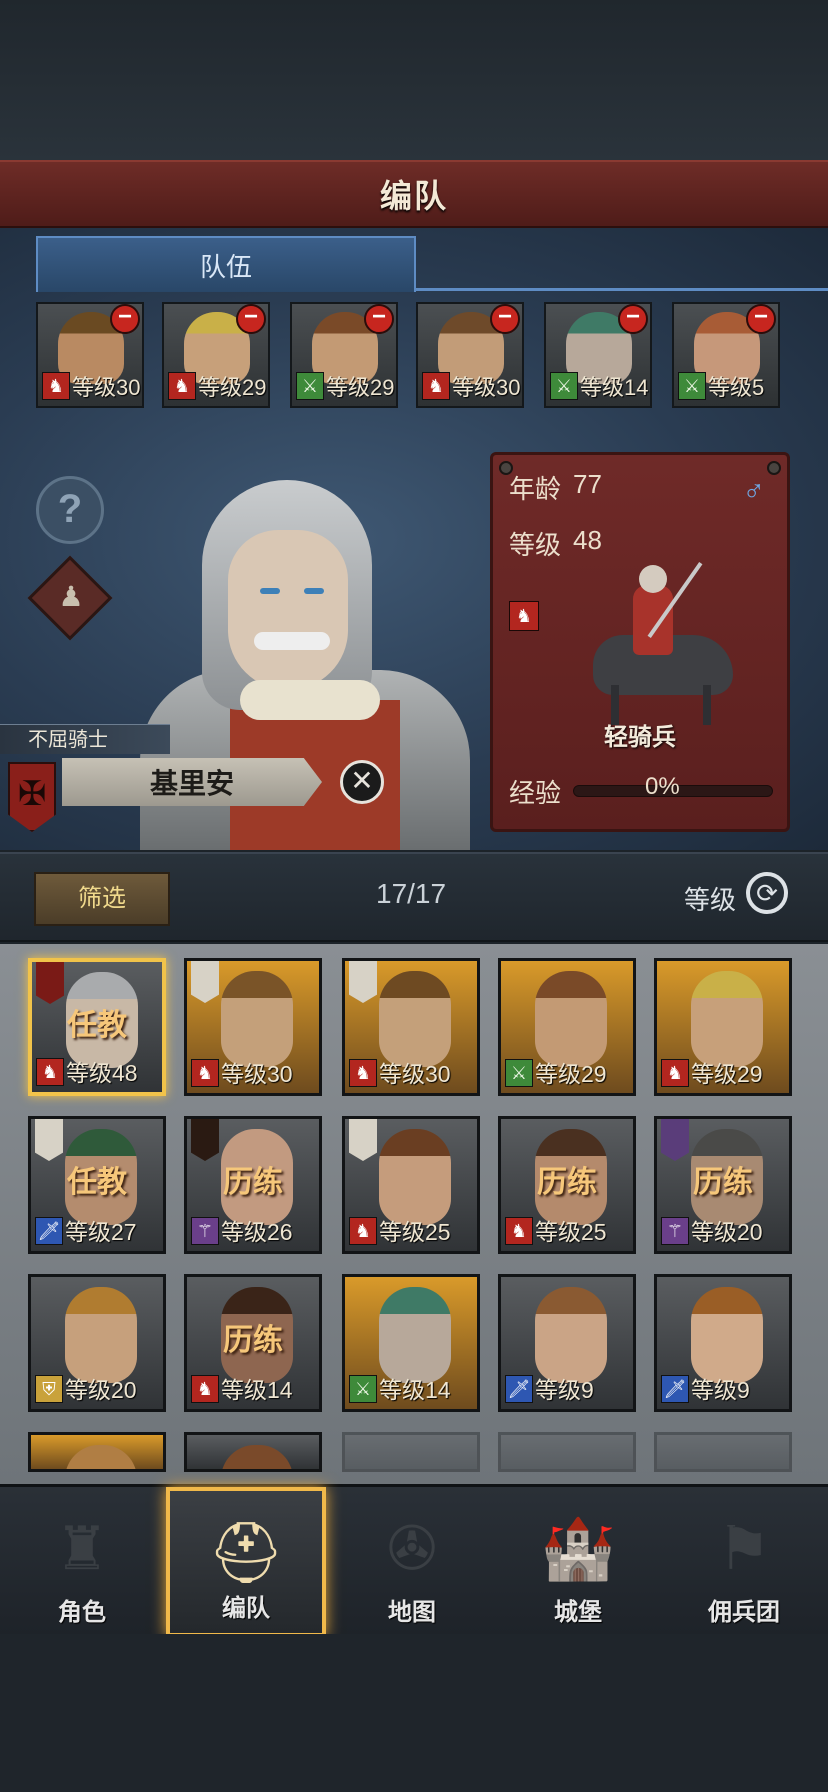 This screenshot has width=828, height=1792. What do you see at coordinates (640, 737) in the screenshot?
I see `unit-type: 轻骑兵` at bounding box center [640, 737].